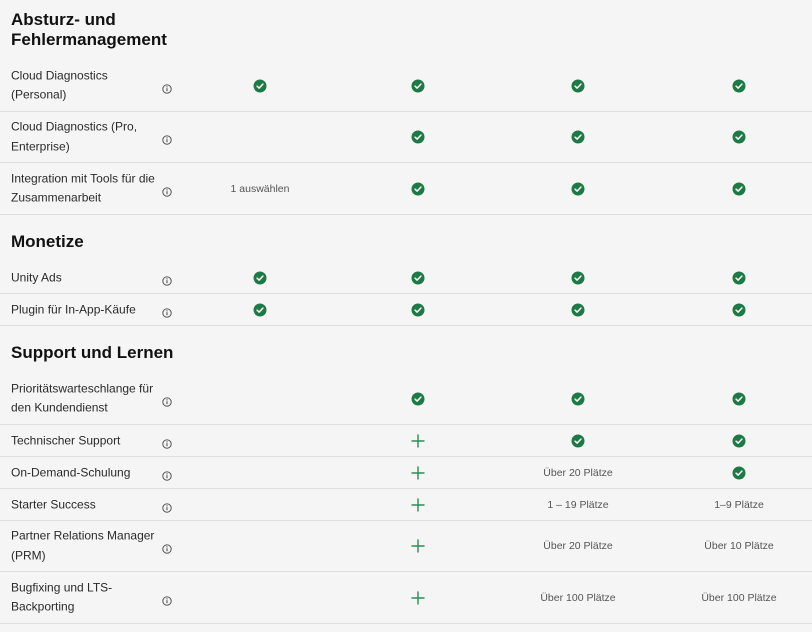 Image resolution: width=812 pixels, height=632 pixels. What do you see at coordinates (36, 276) in the screenshot?
I see `feature-label: Unity Ads` at bounding box center [36, 276].